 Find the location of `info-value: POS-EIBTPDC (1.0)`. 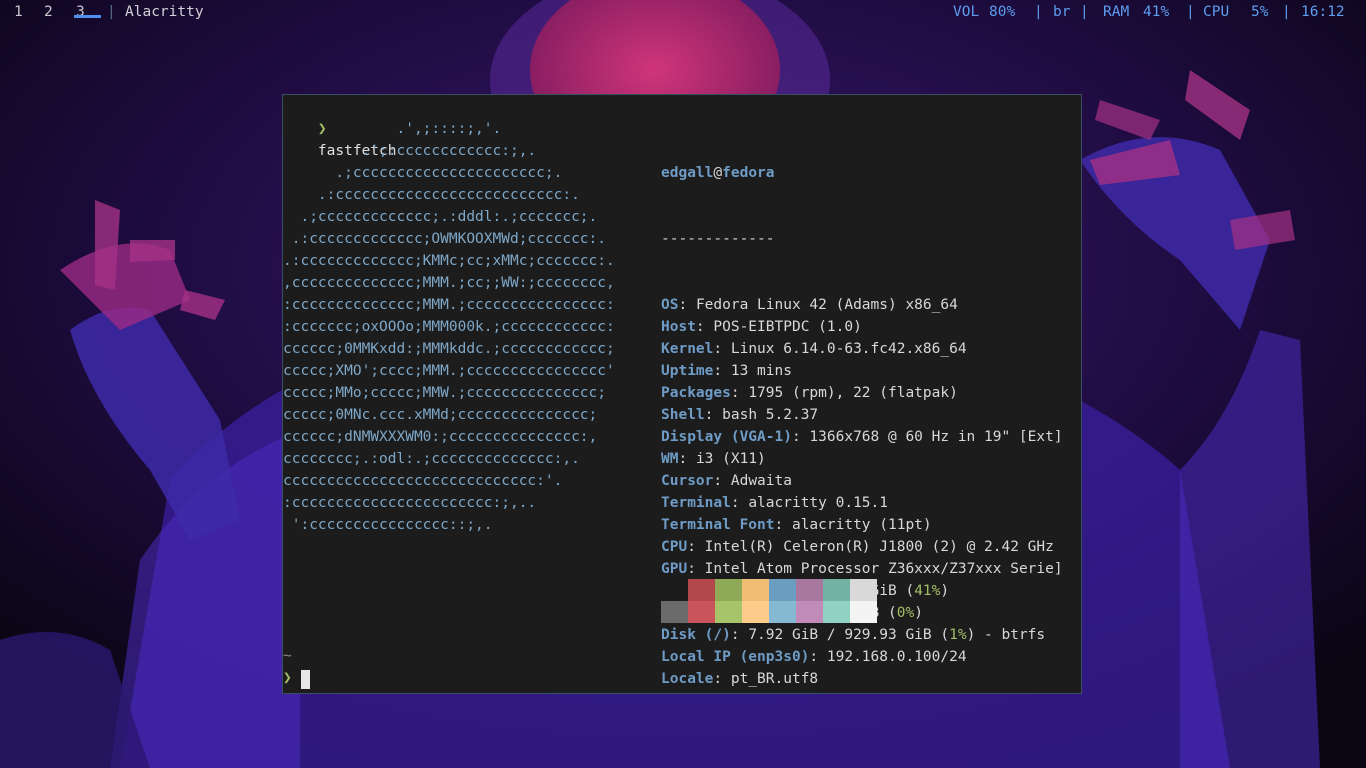

info-value: POS-EIBTPDC (1.0) is located at coordinates (787, 327).